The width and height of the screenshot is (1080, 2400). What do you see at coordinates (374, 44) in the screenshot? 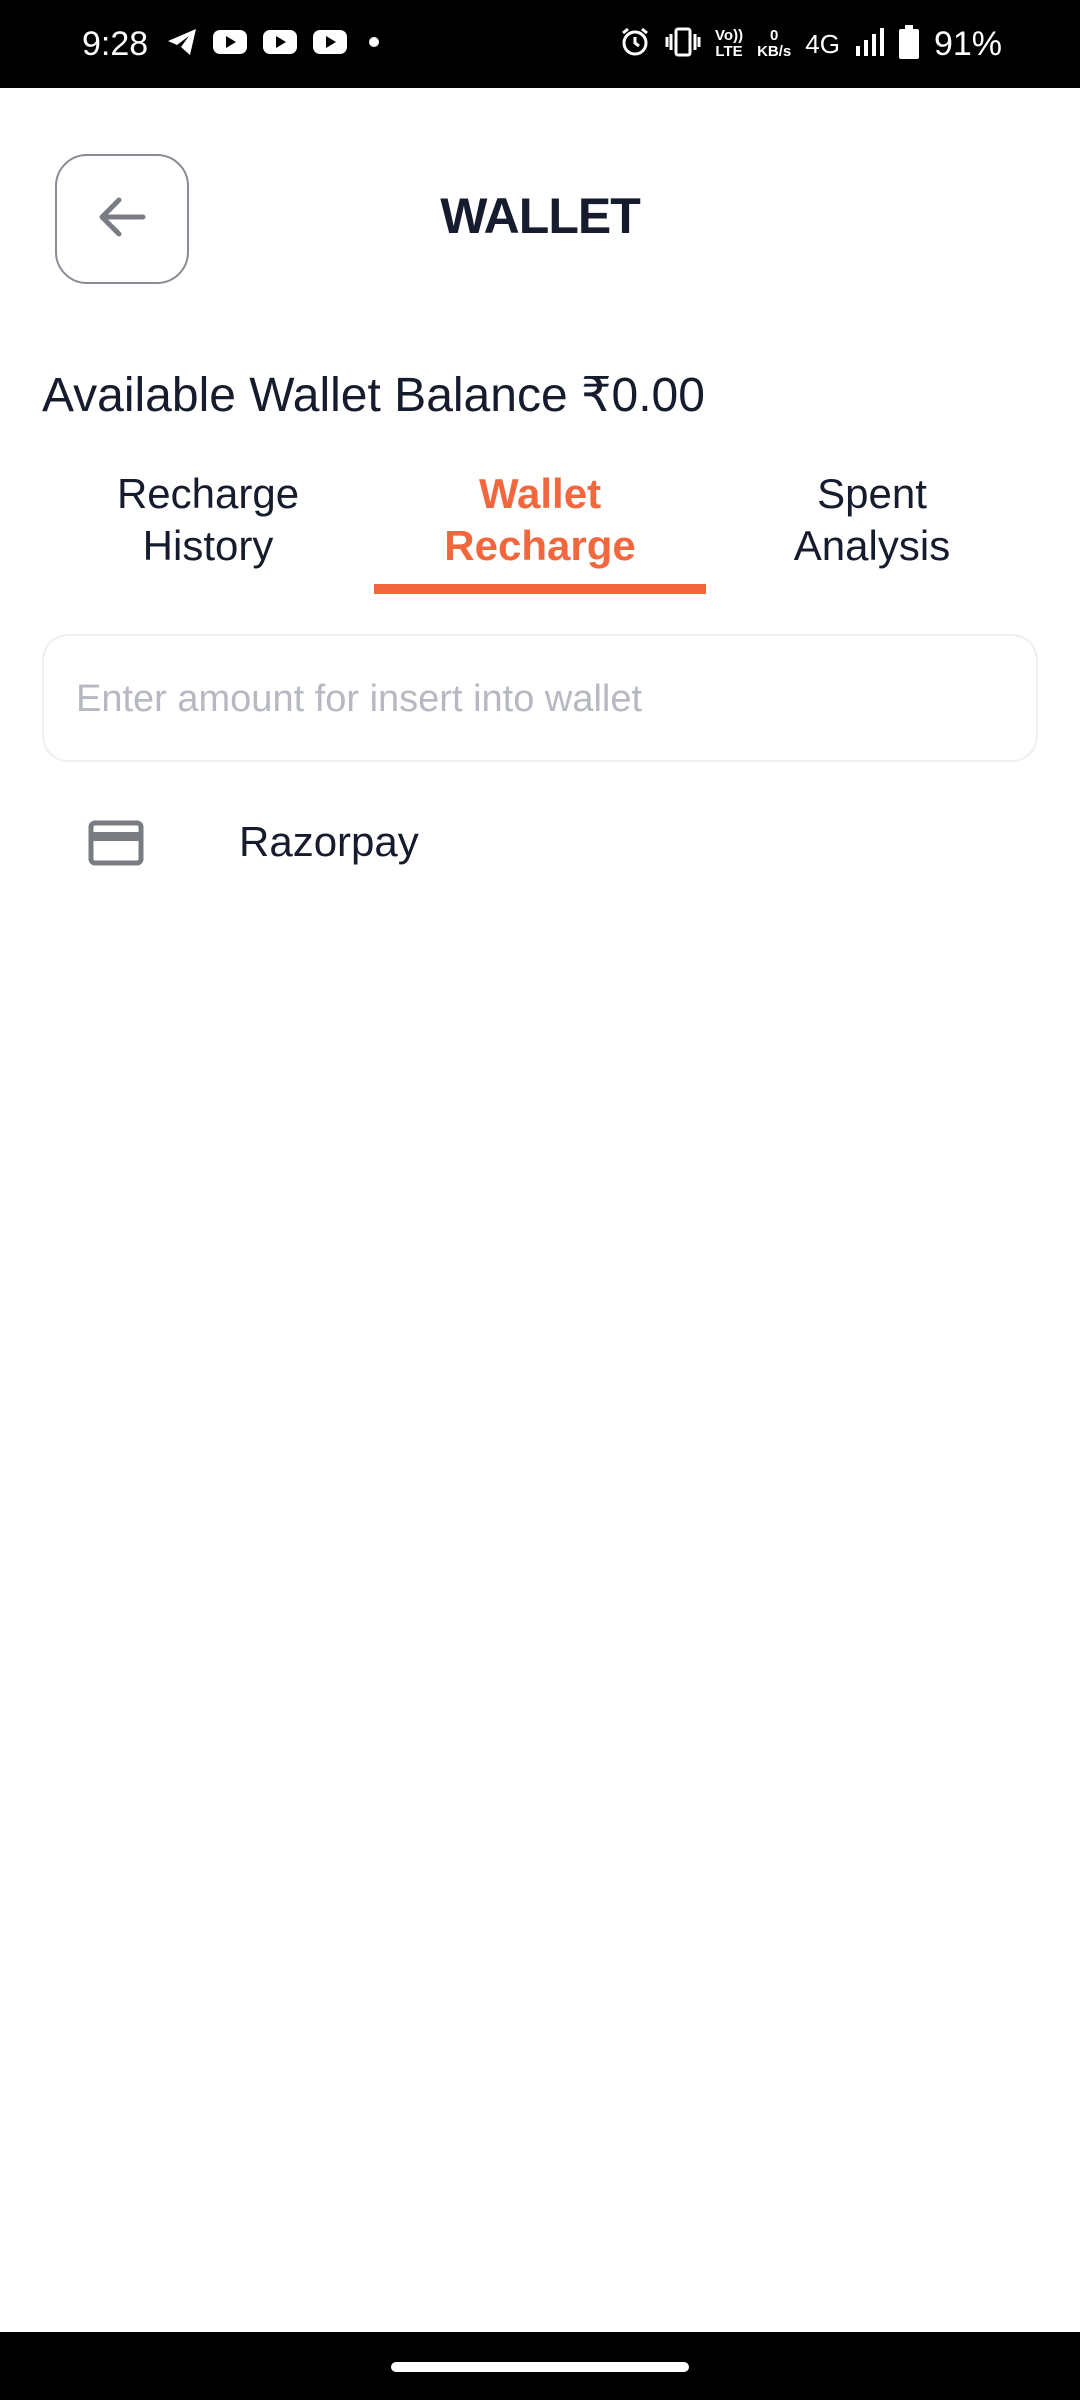
I see `dot-icon` at bounding box center [374, 44].